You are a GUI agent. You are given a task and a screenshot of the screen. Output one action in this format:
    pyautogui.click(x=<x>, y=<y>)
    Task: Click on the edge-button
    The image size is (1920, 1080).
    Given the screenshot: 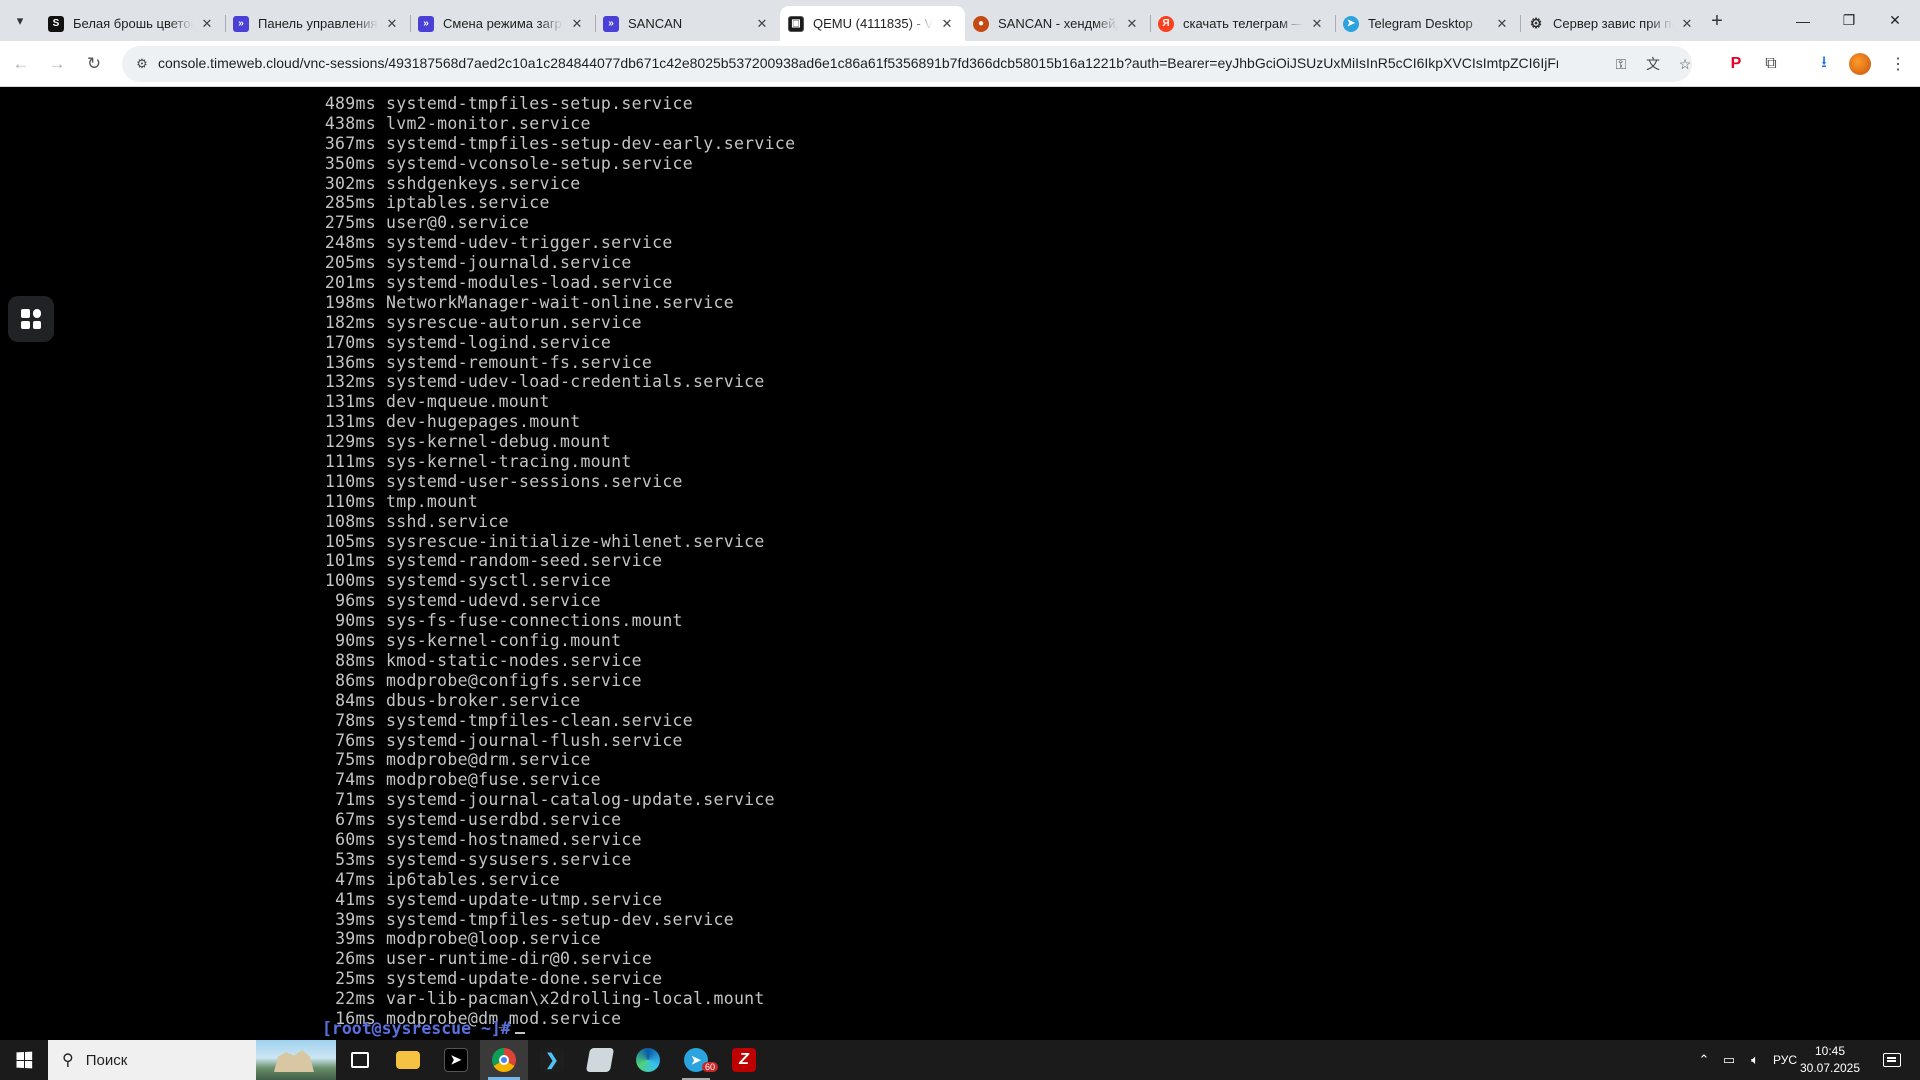 What is the action you would take?
    pyautogui.click(x=648, y=1060)
    